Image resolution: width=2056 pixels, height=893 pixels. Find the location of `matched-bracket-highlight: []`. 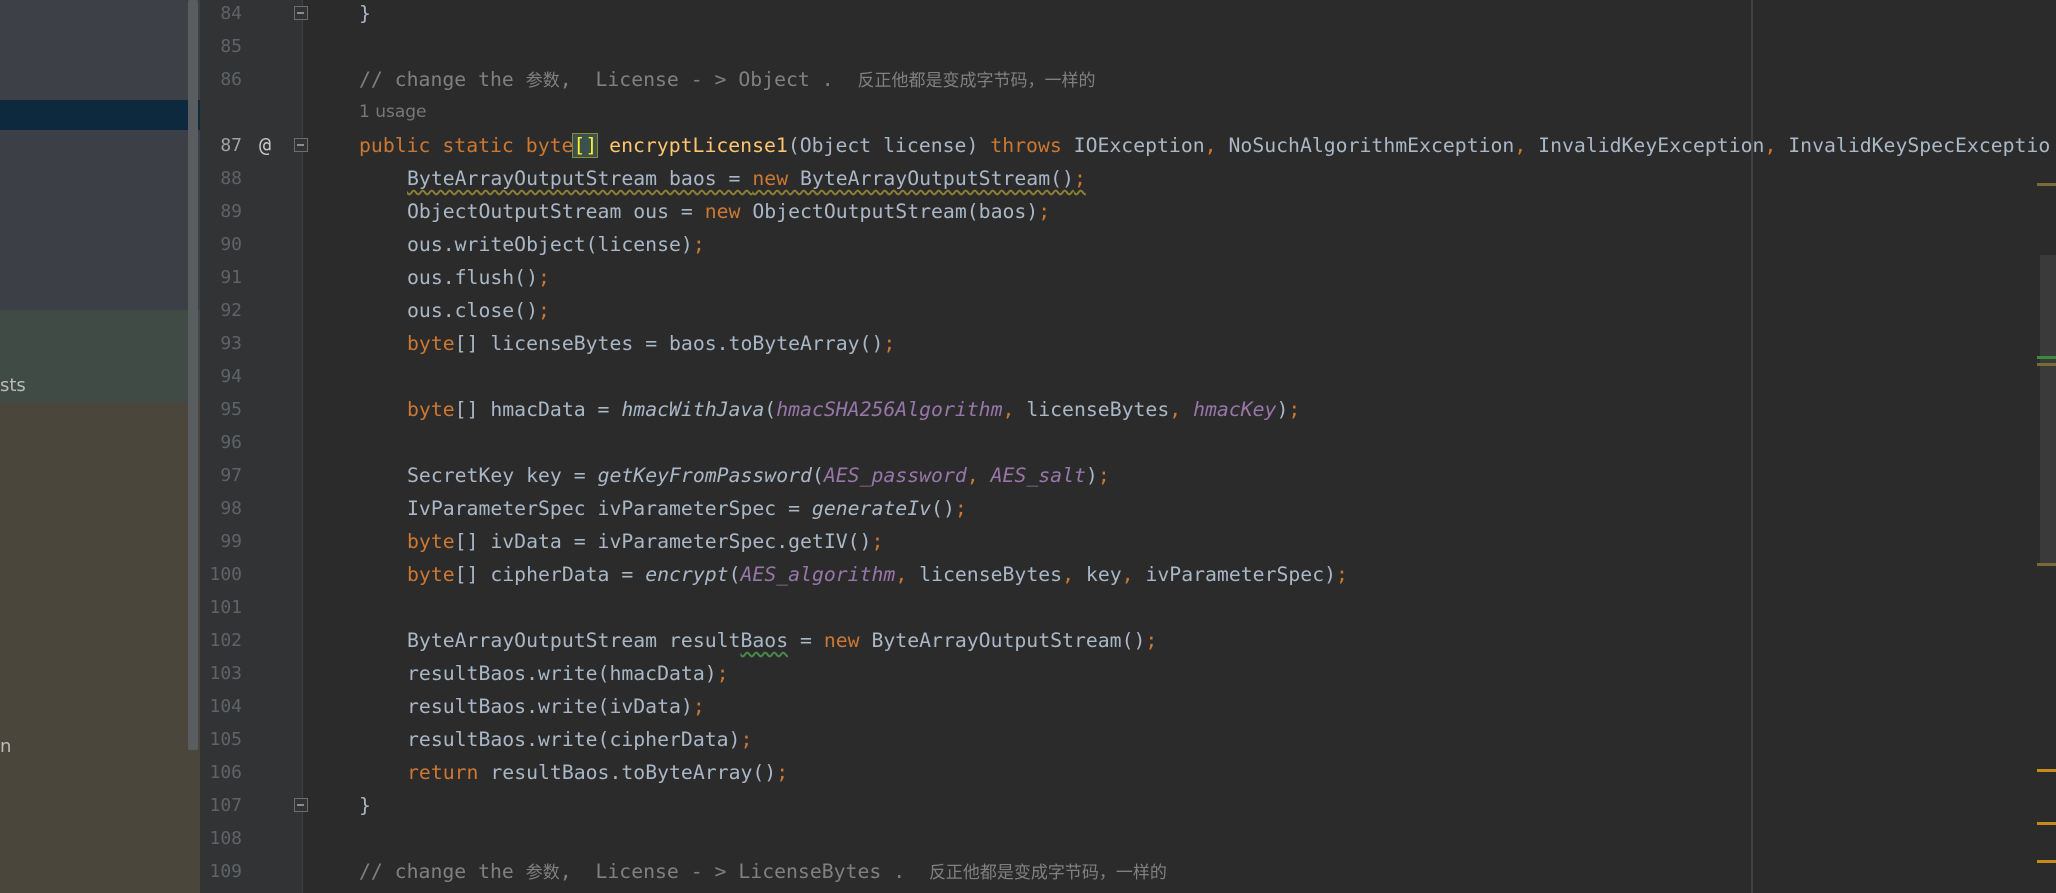

matched-bracket-highlight: [] is located at coordinates (585, 145).